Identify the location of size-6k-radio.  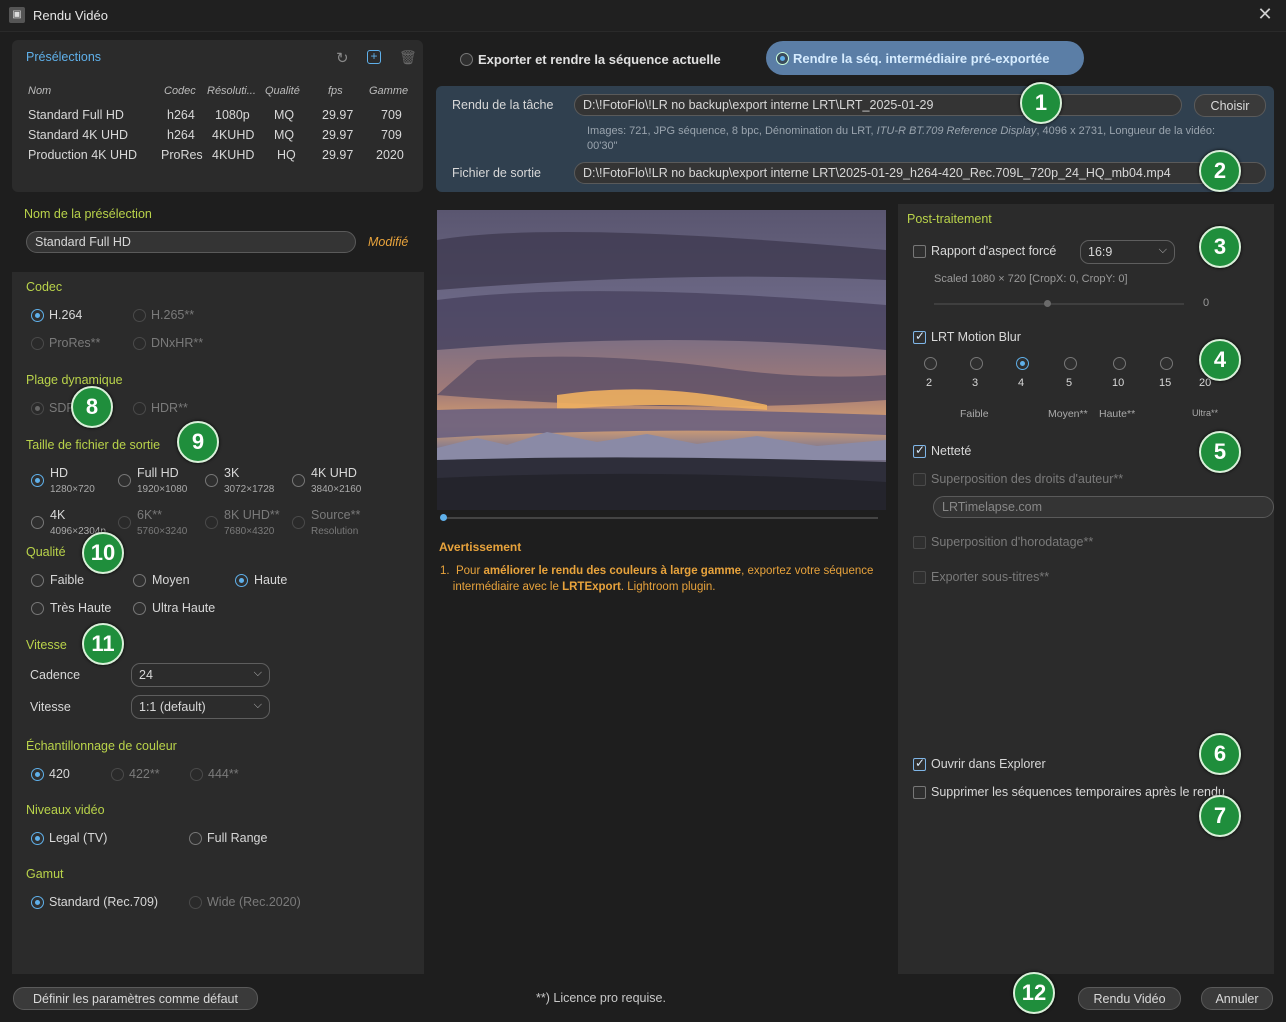
(124, 522).